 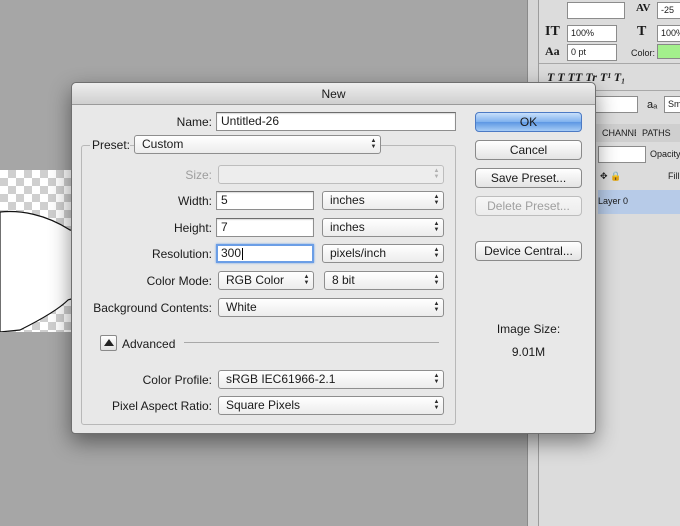 I want to click on vertical-scale-field: 100%, so click(x=592, y=33).